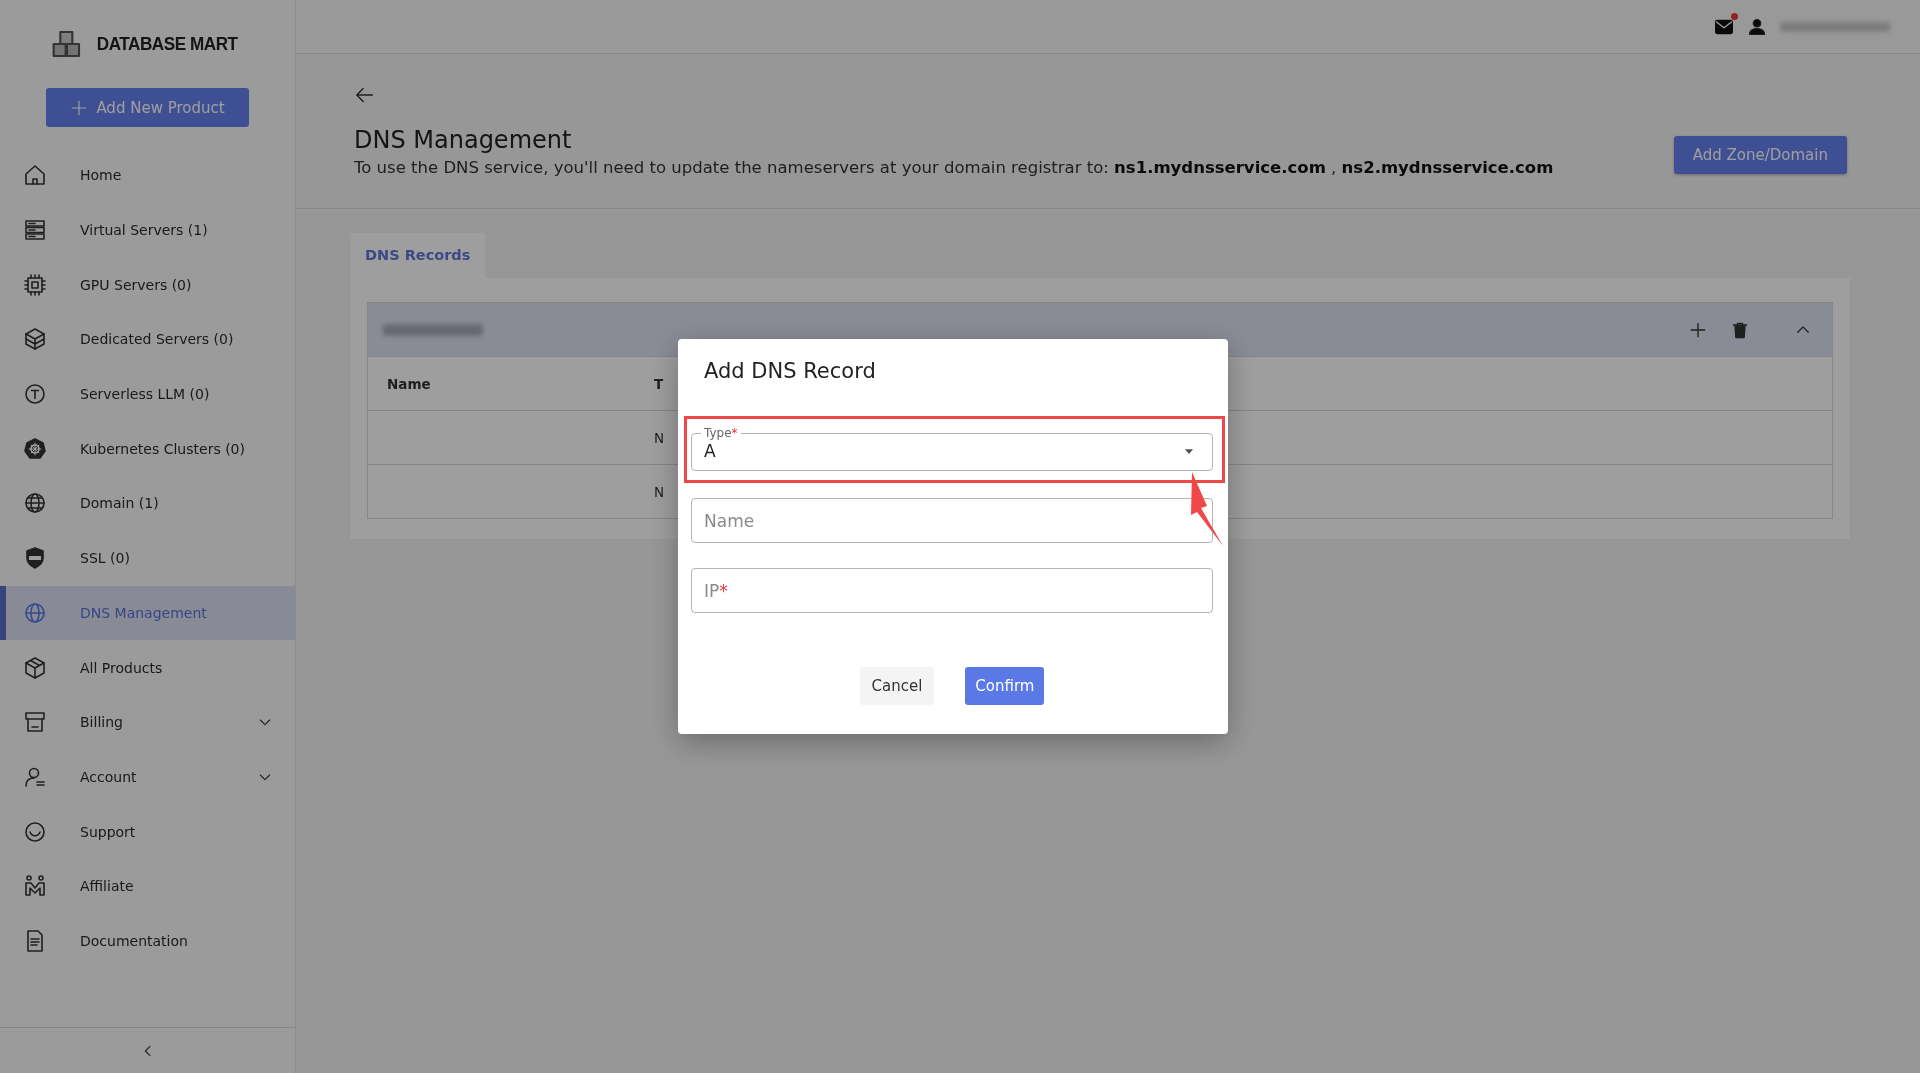 Image resolution: width=1920 pixels, height=1073 pixels. What do you see at coordinates (954, 167) in the screenshot?
I see `page-description: To use the DNS service, you'll need to update the nameservers at your domain registrar to: ns1.mydnsservice.com , ns2.mydnsservice.com` at bounding box center [954, 167].